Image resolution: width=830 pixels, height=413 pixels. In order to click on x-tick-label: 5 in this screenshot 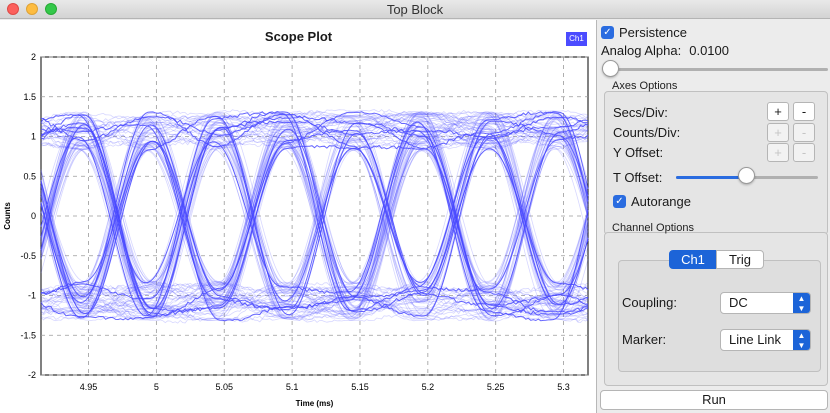, I will do `click(156, 387)`.